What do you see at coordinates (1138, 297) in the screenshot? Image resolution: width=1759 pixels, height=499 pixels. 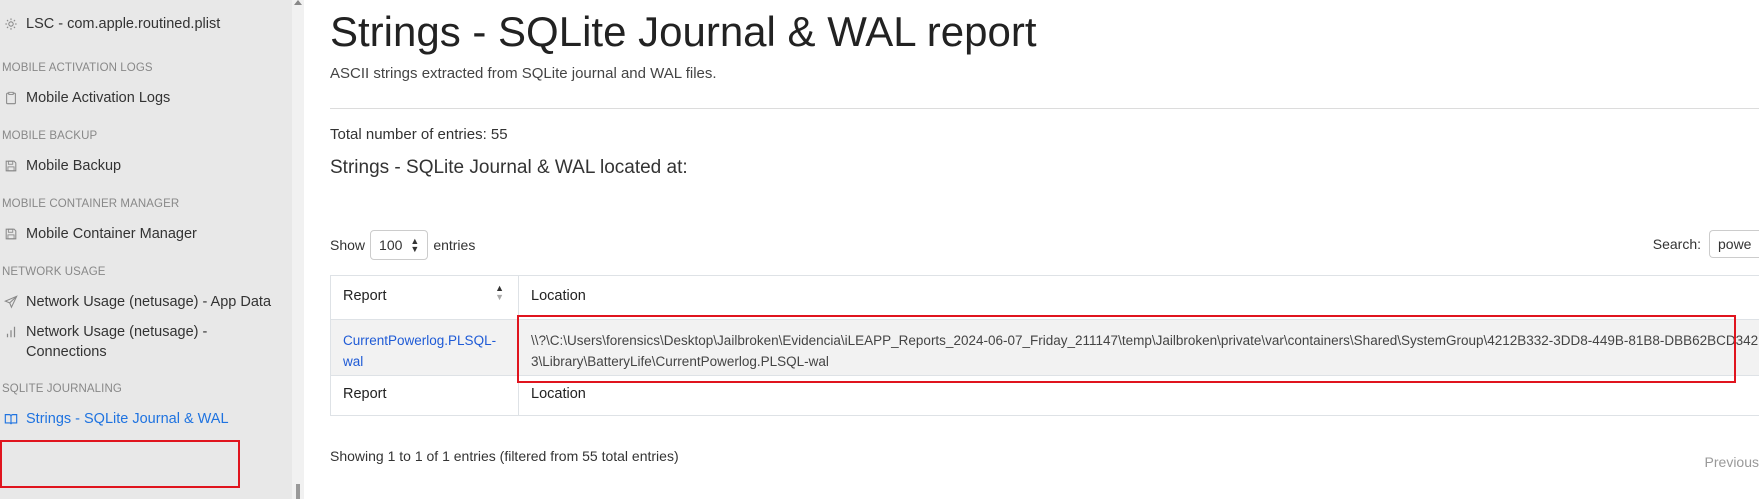 I see `column-header-location: Location` at bounding box center [1138, 297].